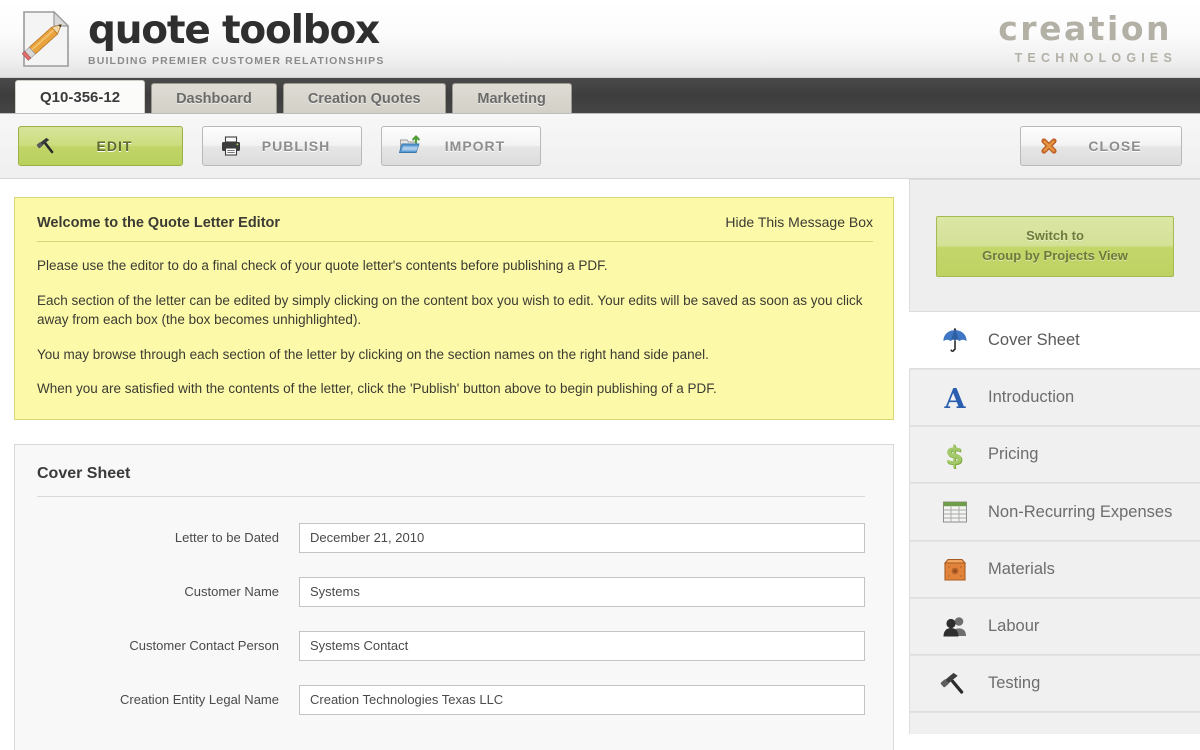 The width and height of the screenshot is (1200, 750). Describe the element at coordinates (204, 646) in the screenshot. I see `field-label: Customer Contact Person` at that location.